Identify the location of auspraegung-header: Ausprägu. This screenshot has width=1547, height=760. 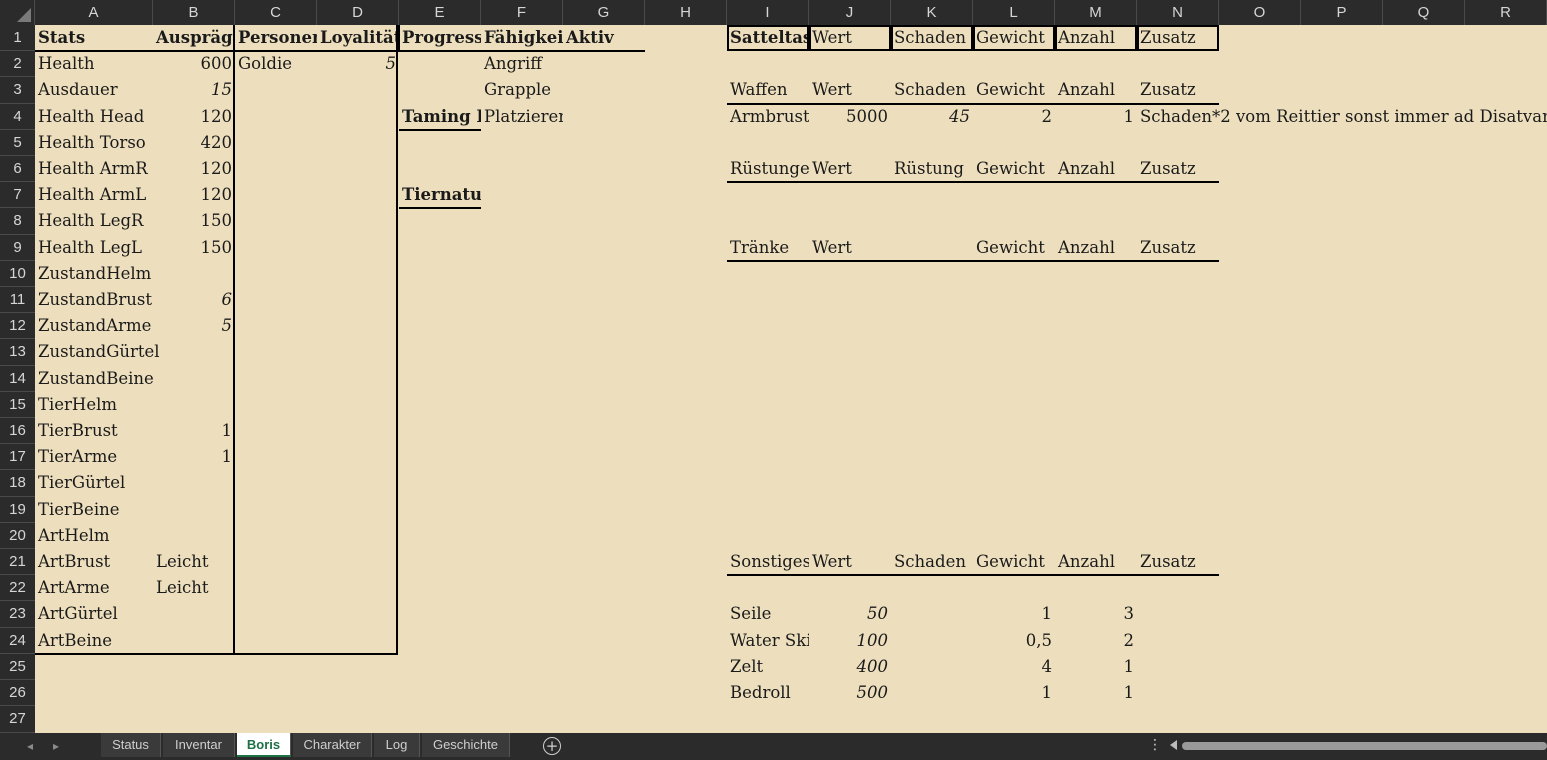
(194, 38).